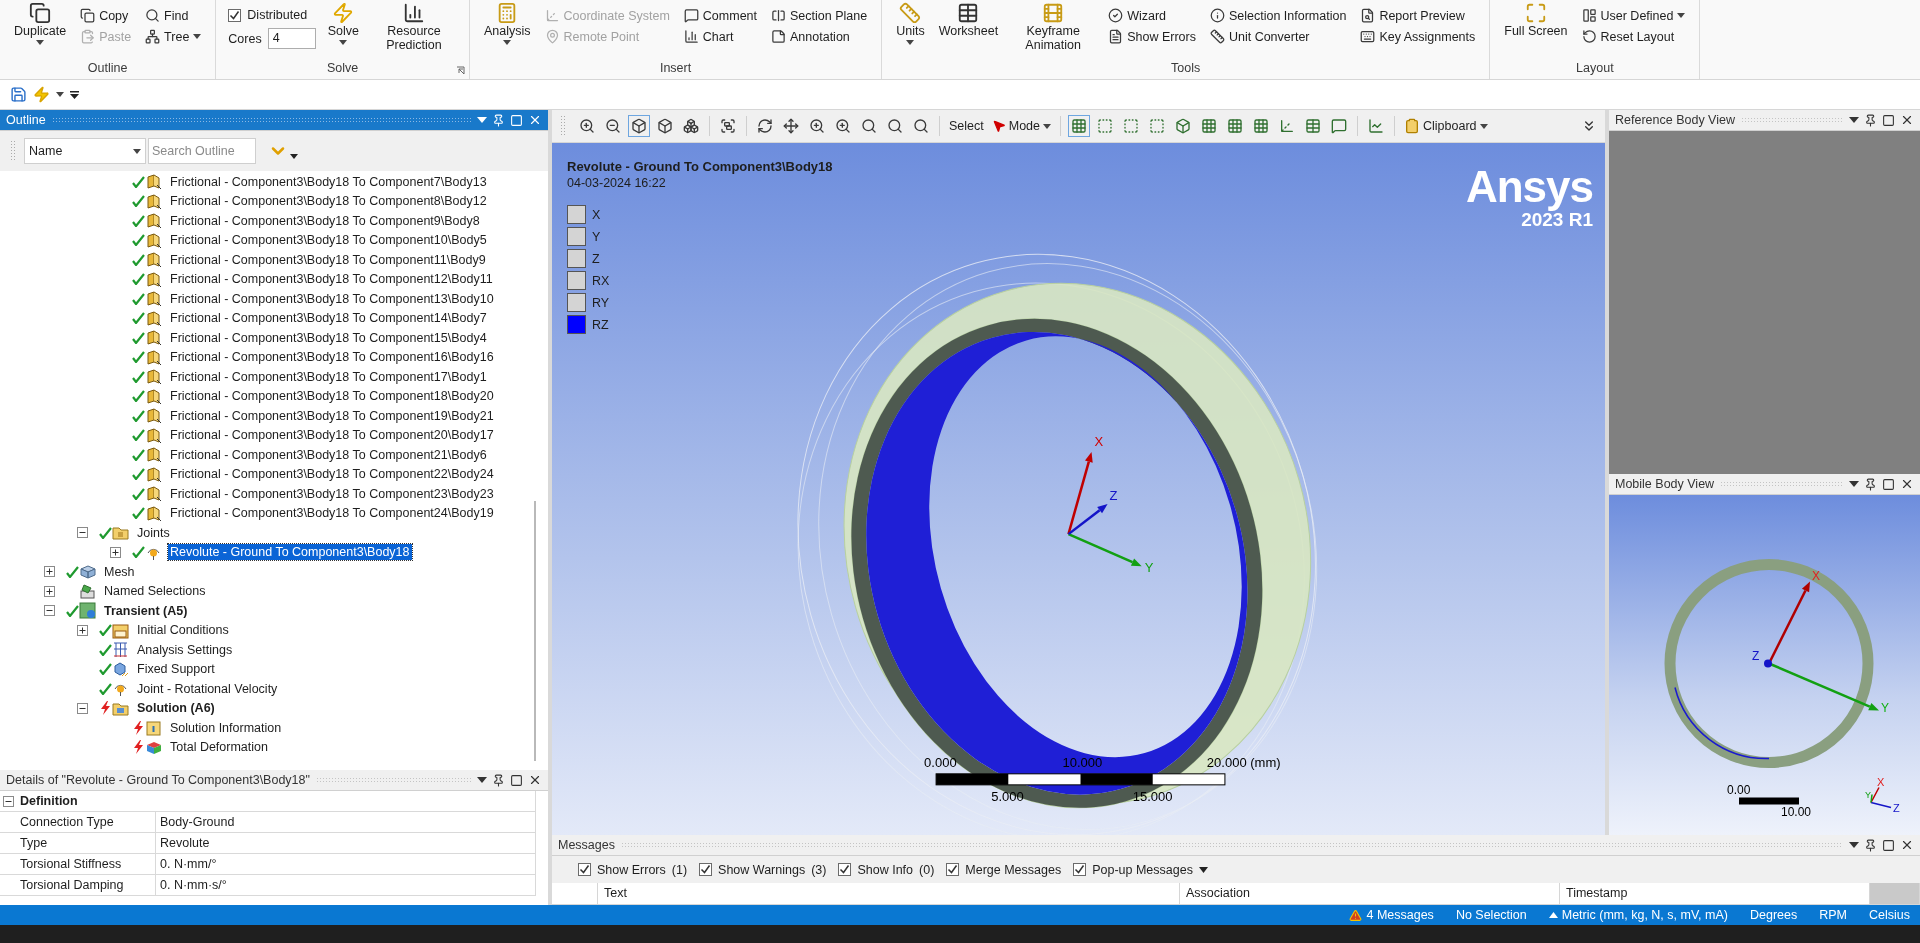 The image size is (1920, 943). What do you see at coordinates (507, 30) in the screenshot?
I see `ribbon-large-button: Analysis` at bounding box center [507, 30].